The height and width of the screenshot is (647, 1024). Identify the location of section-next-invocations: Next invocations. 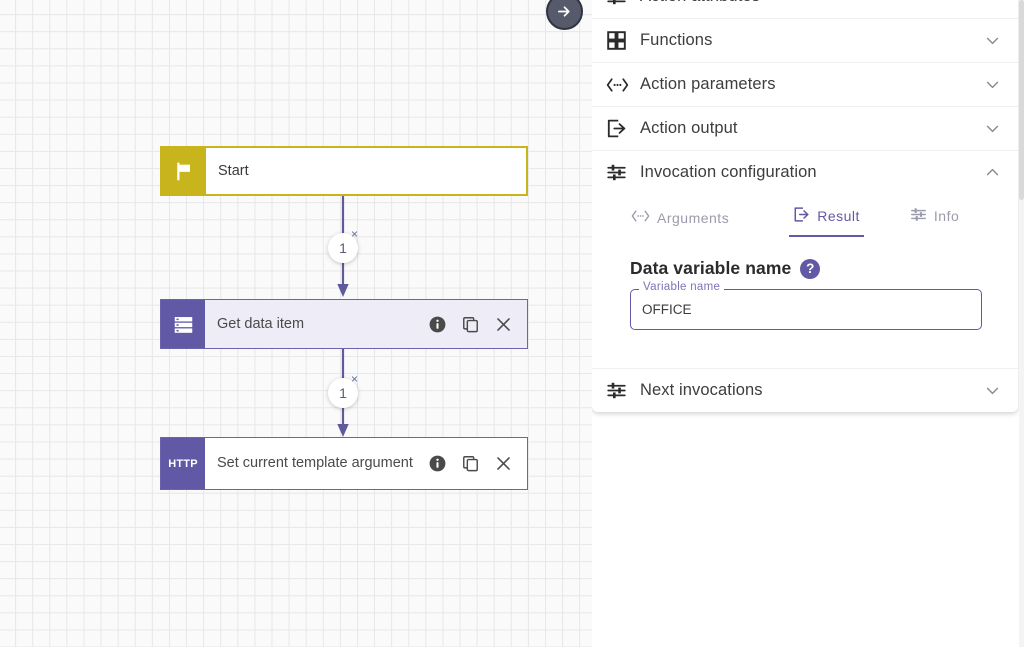
(805, 390).